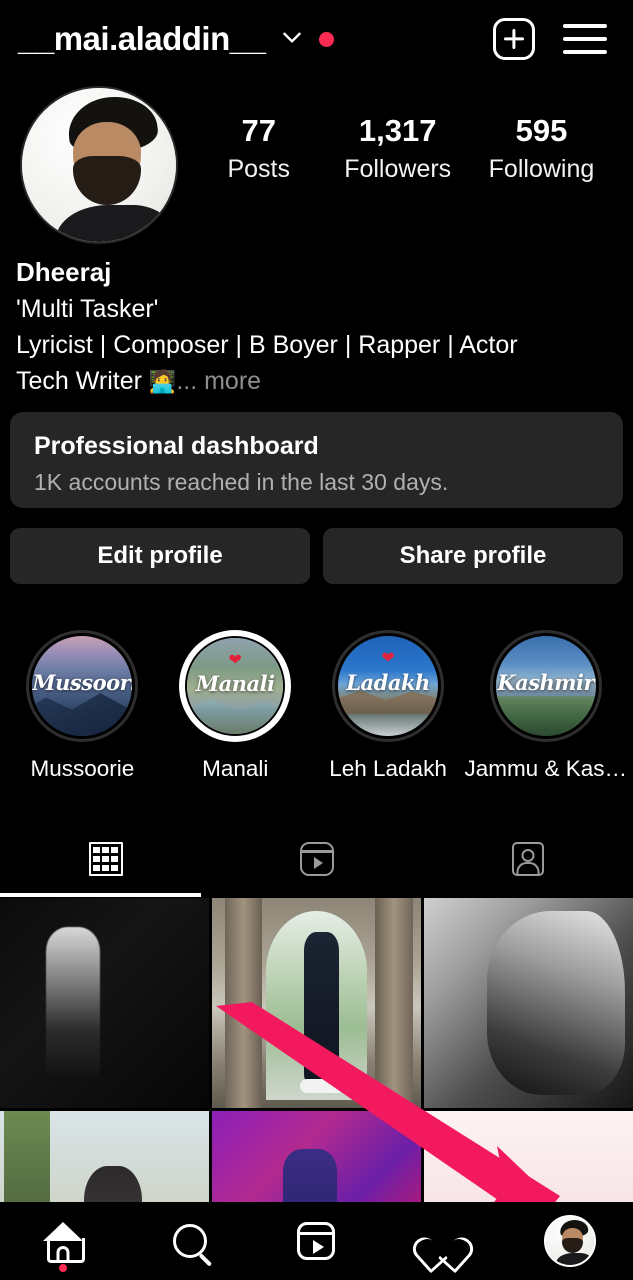 Image resolution: width=633 pixels, height=1280 pixels. I want to click on profile-stats: 77 Posts 1,317 Followers 595 Following, so click(398, 135).